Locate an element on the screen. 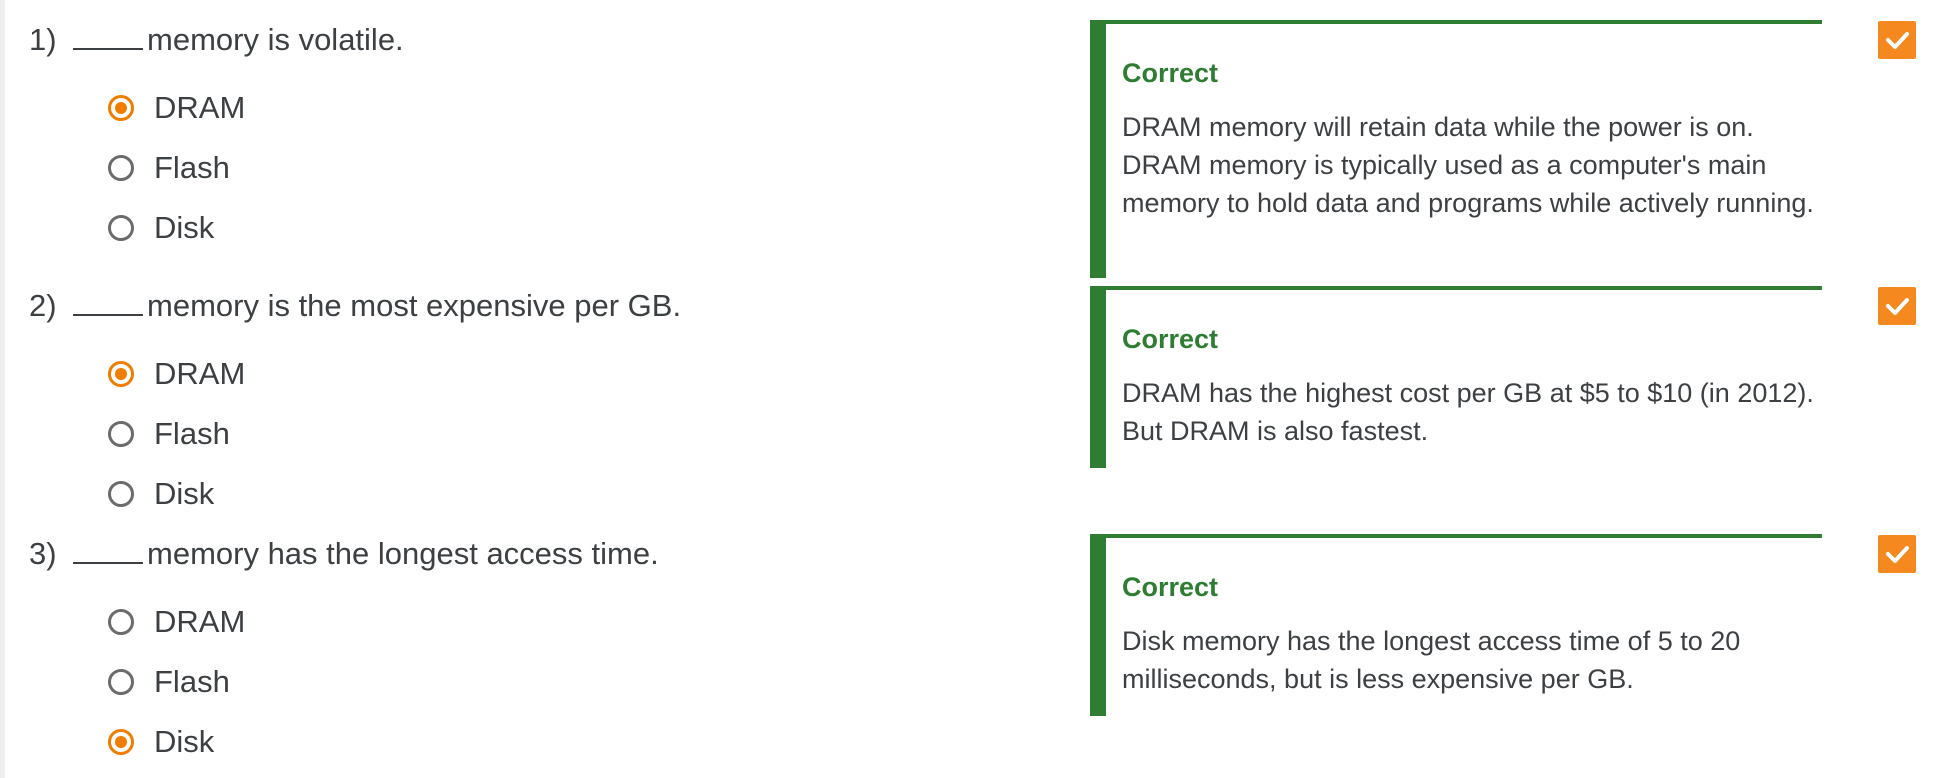 The width and height of the screenshot is (1950, 778). question-text: memory has the longest access time. is located at coordinates (403, 553).